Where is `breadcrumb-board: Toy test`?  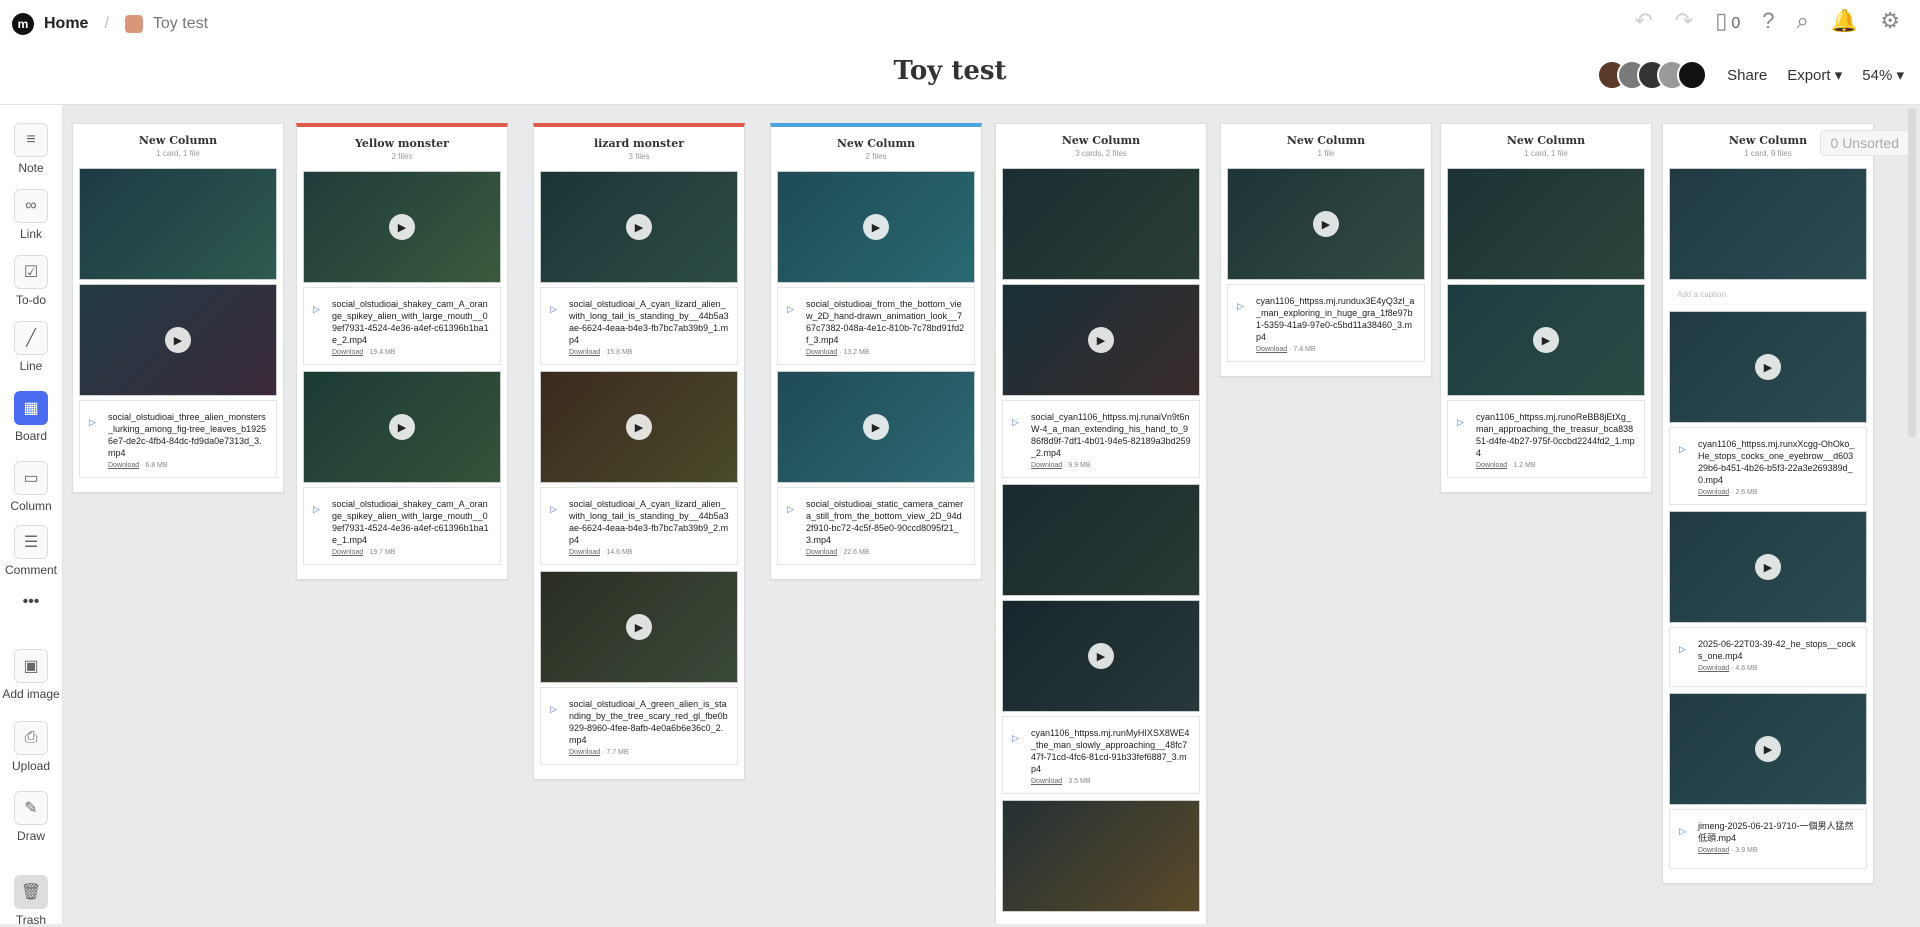
breadcrumb-board: Toy test is located at coordinates (180, 24).